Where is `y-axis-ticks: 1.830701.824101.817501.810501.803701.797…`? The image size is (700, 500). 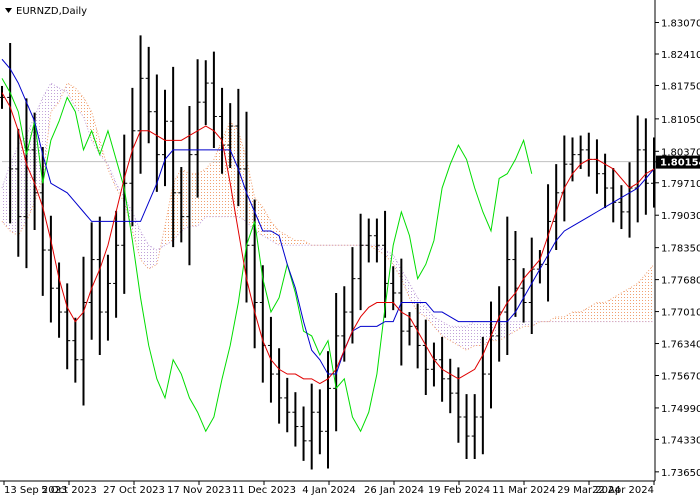 y-axis-ticks: 1.830701.824101.817501.810501.803701.797… is located at coordinates (677, 249).